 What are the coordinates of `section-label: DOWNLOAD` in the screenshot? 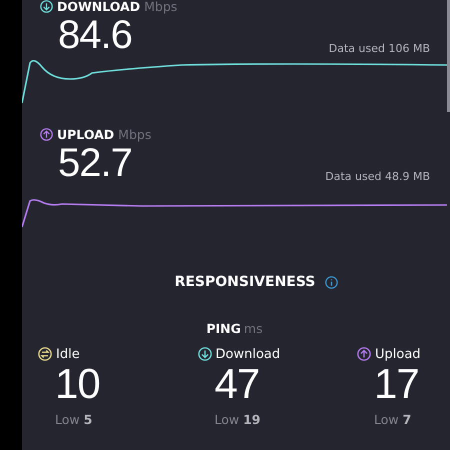 It's located at (98, 7).